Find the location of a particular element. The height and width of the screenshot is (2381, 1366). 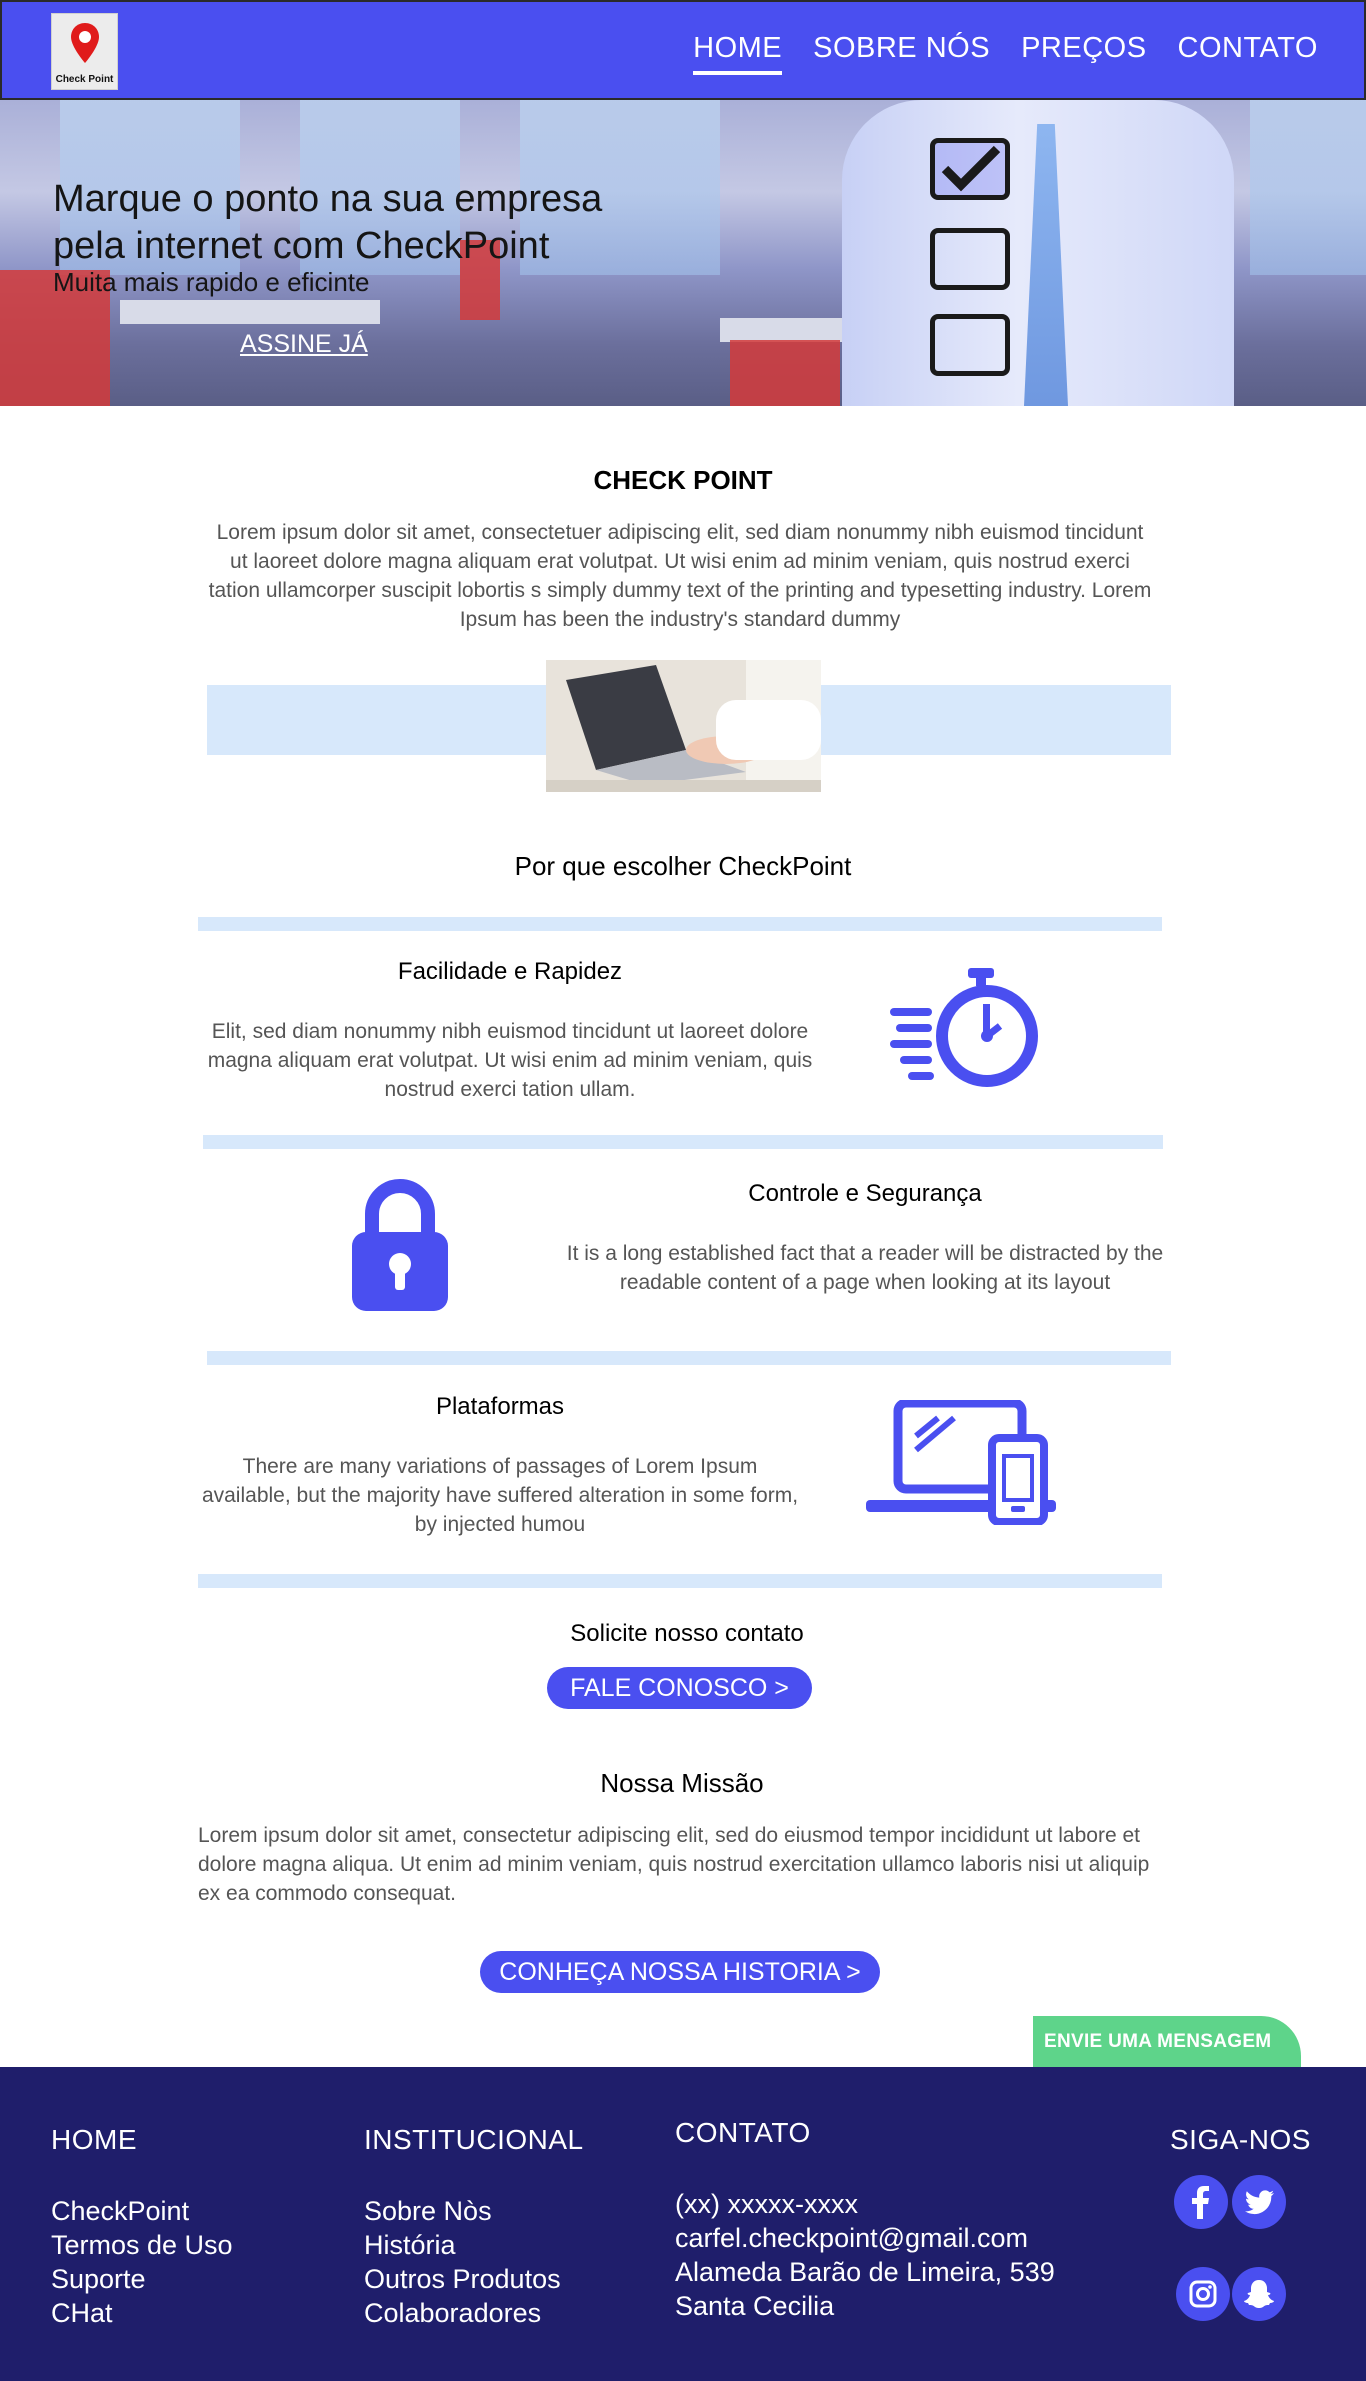

laptop-photo is located at coordinates (683, 726).